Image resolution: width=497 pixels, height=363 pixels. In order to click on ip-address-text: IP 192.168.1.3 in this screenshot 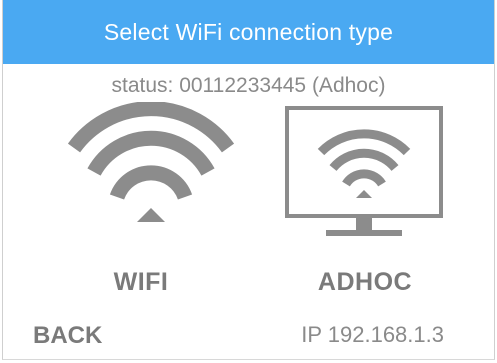, I will do `click(372, 334)`.